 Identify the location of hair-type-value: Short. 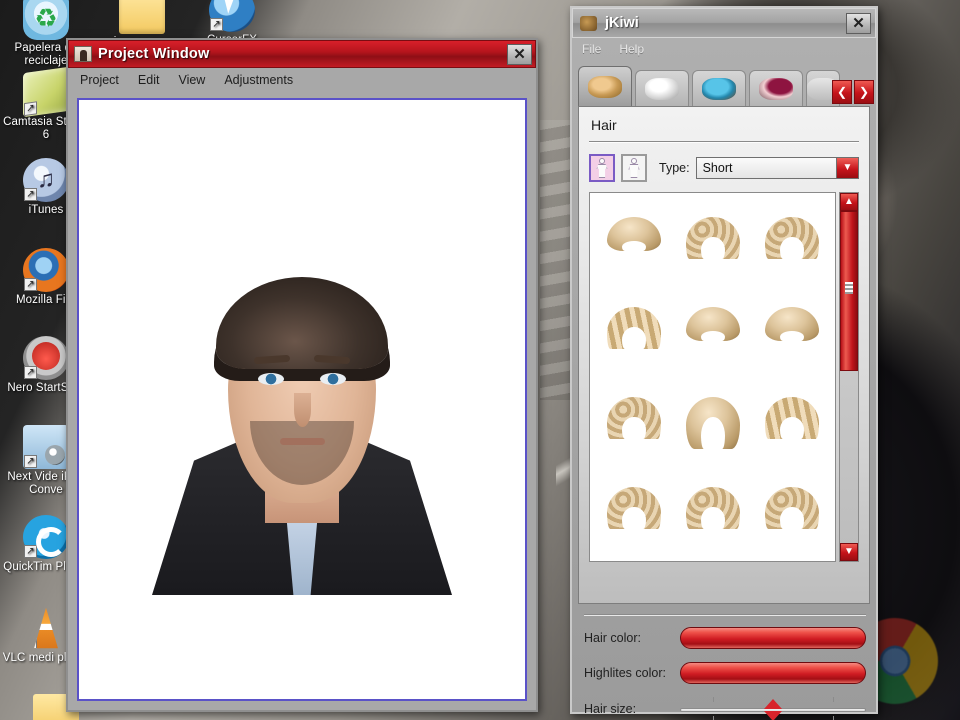
(717, 168).